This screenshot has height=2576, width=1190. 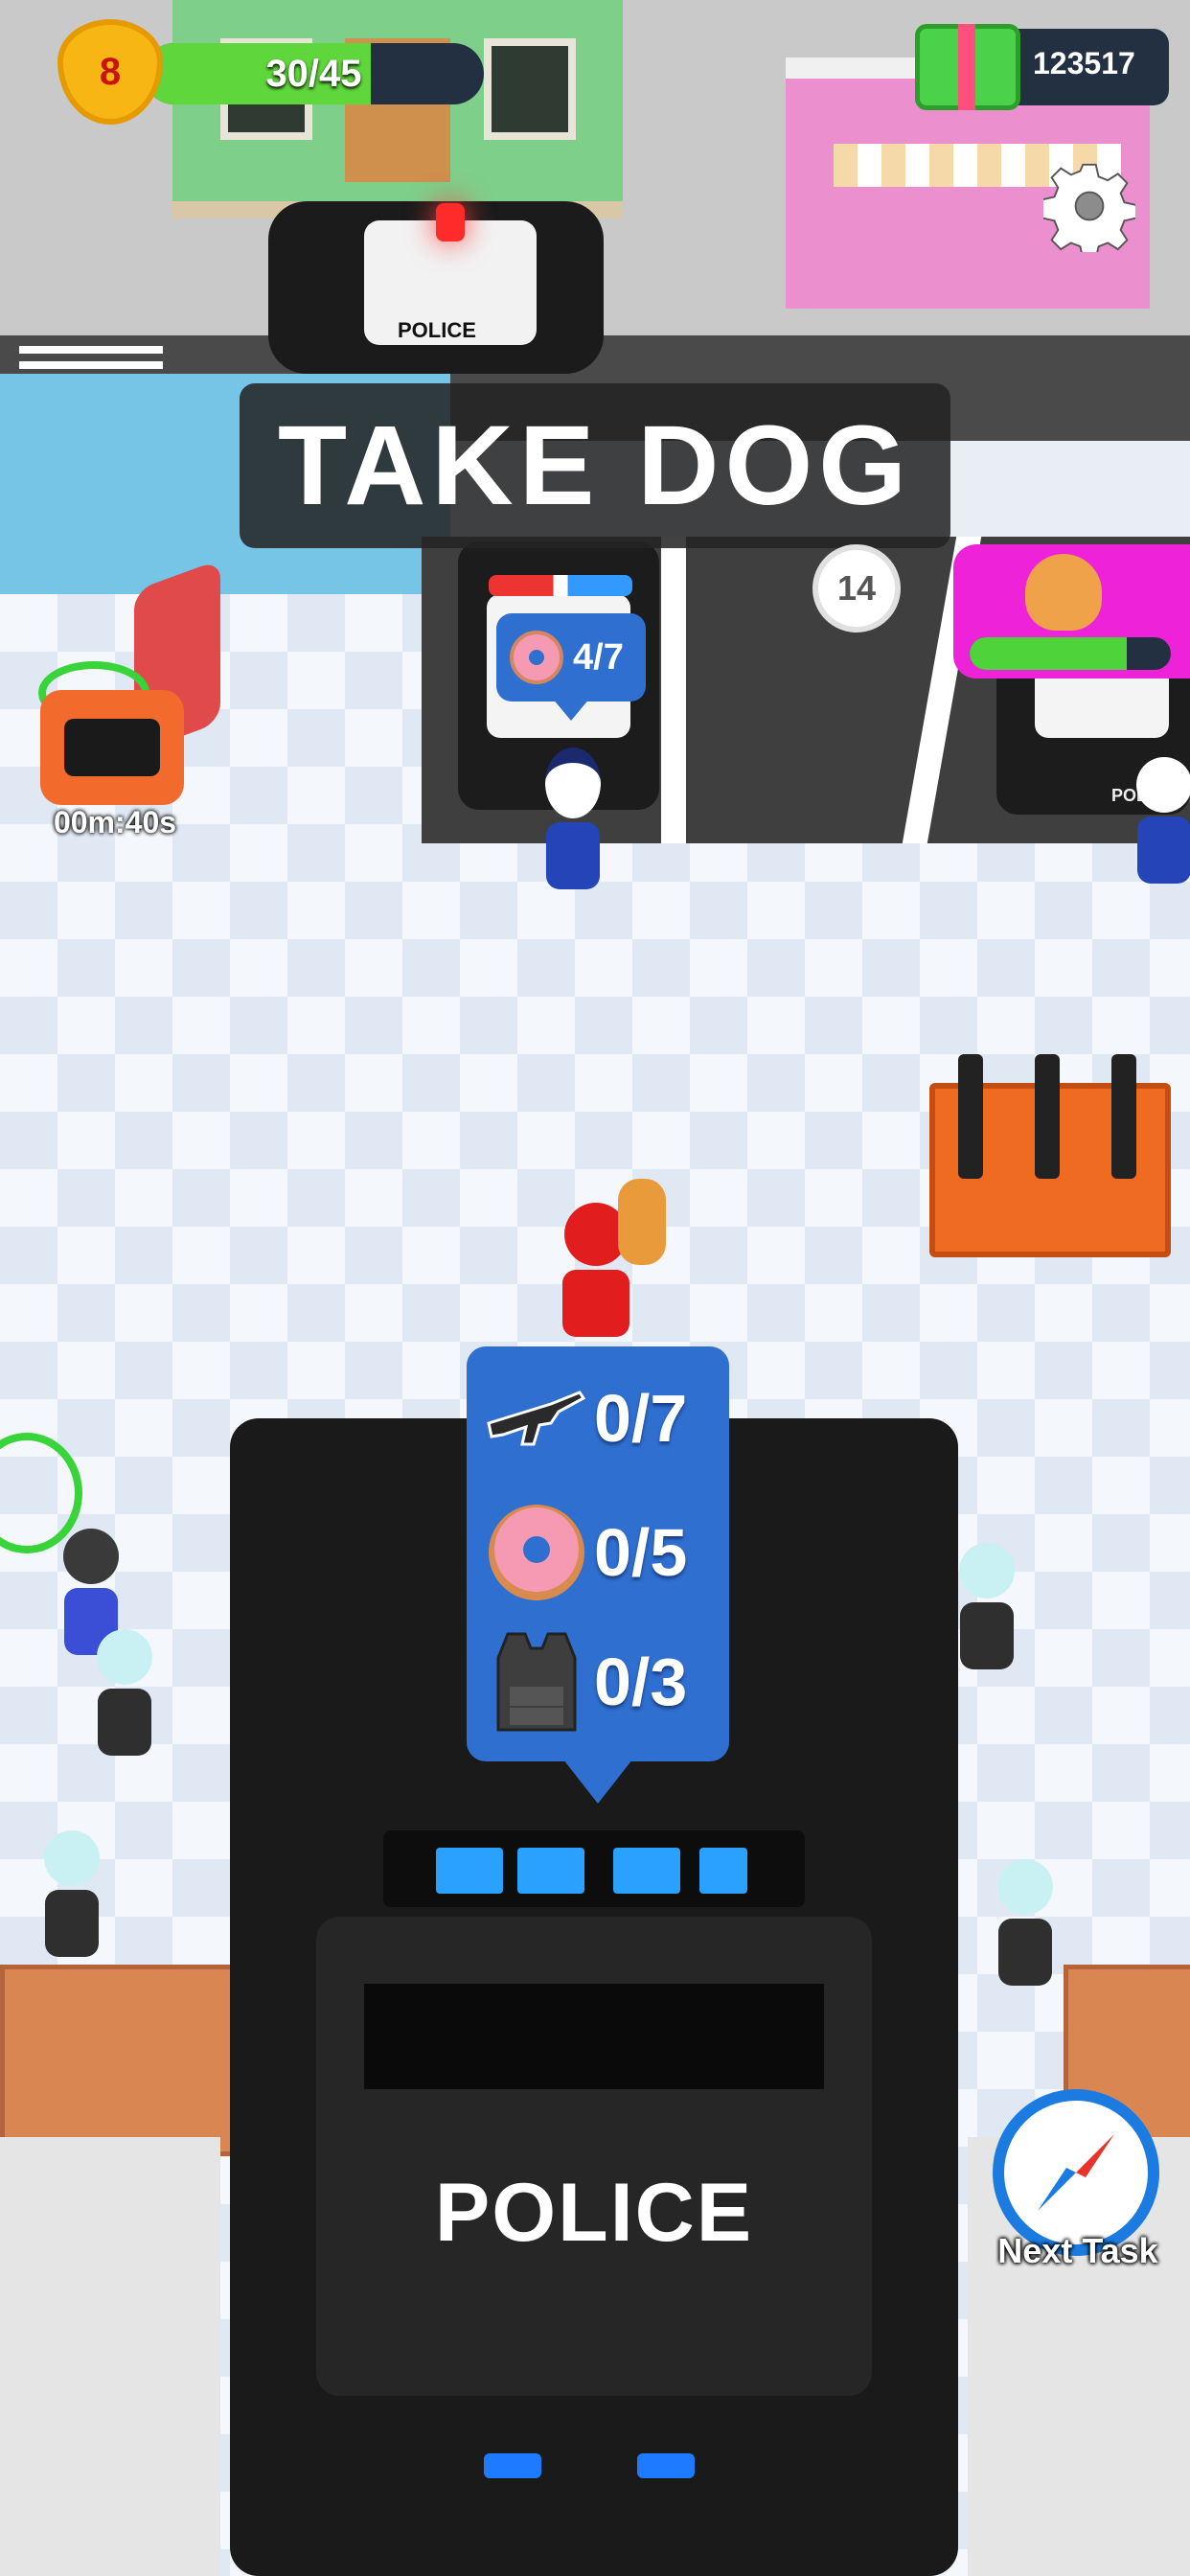 What do you see at coordinates (1078, 2251) in the screenshot?
I see `next-task-label: Next Task` at bounding box center [1078, 2251].